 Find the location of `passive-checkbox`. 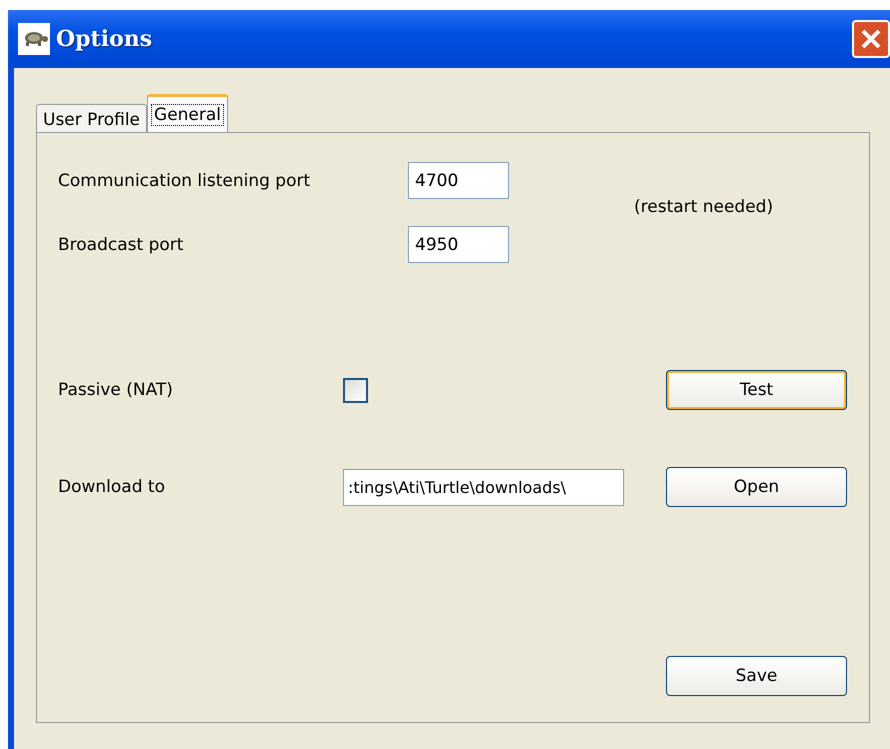

passive-checkbox is located at coordinates (355, 390).